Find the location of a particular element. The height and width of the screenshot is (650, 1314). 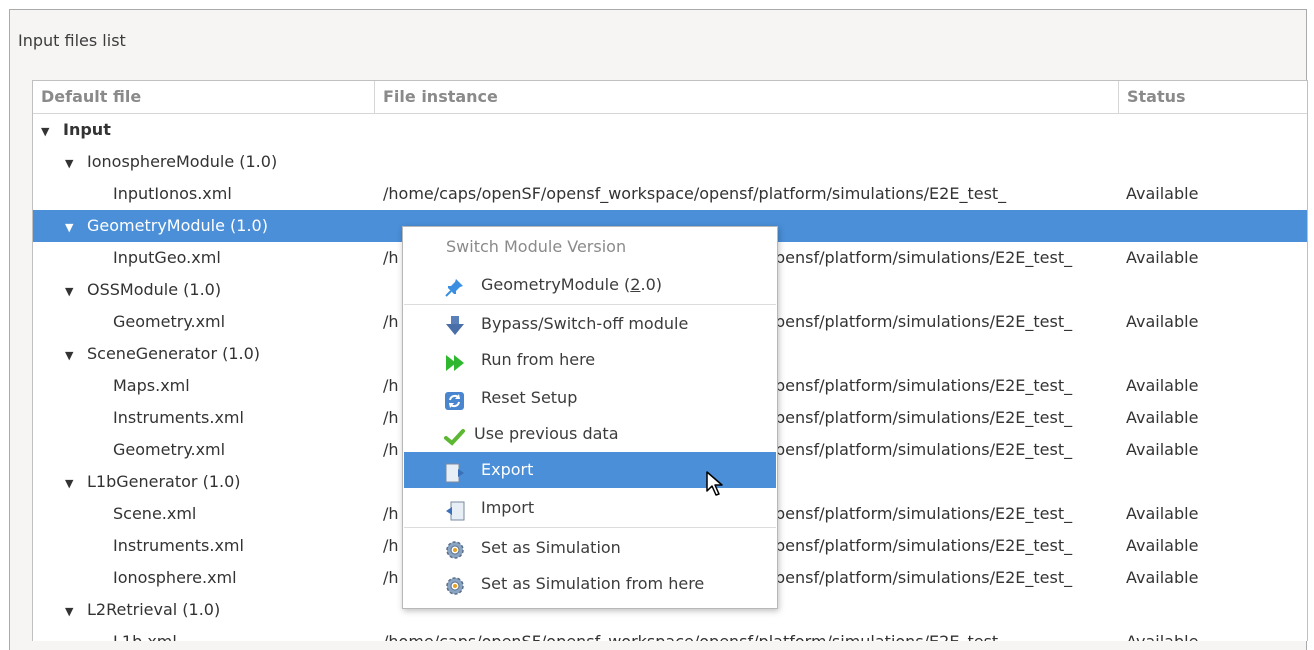

default-file-cell: InputGeo.xml is located at coordinates (244, 258).